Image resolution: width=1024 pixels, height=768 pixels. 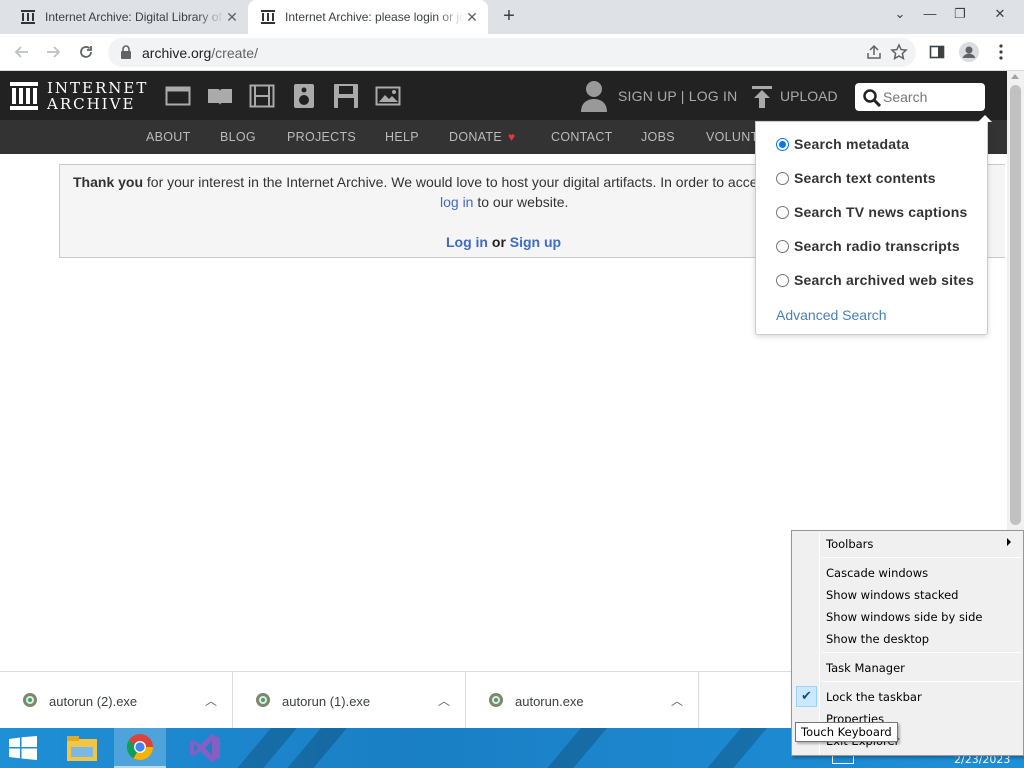 What do you see at coordinates (872, 98) in the screenshot?
I see `search-icon` at bounding box center [872, 98].